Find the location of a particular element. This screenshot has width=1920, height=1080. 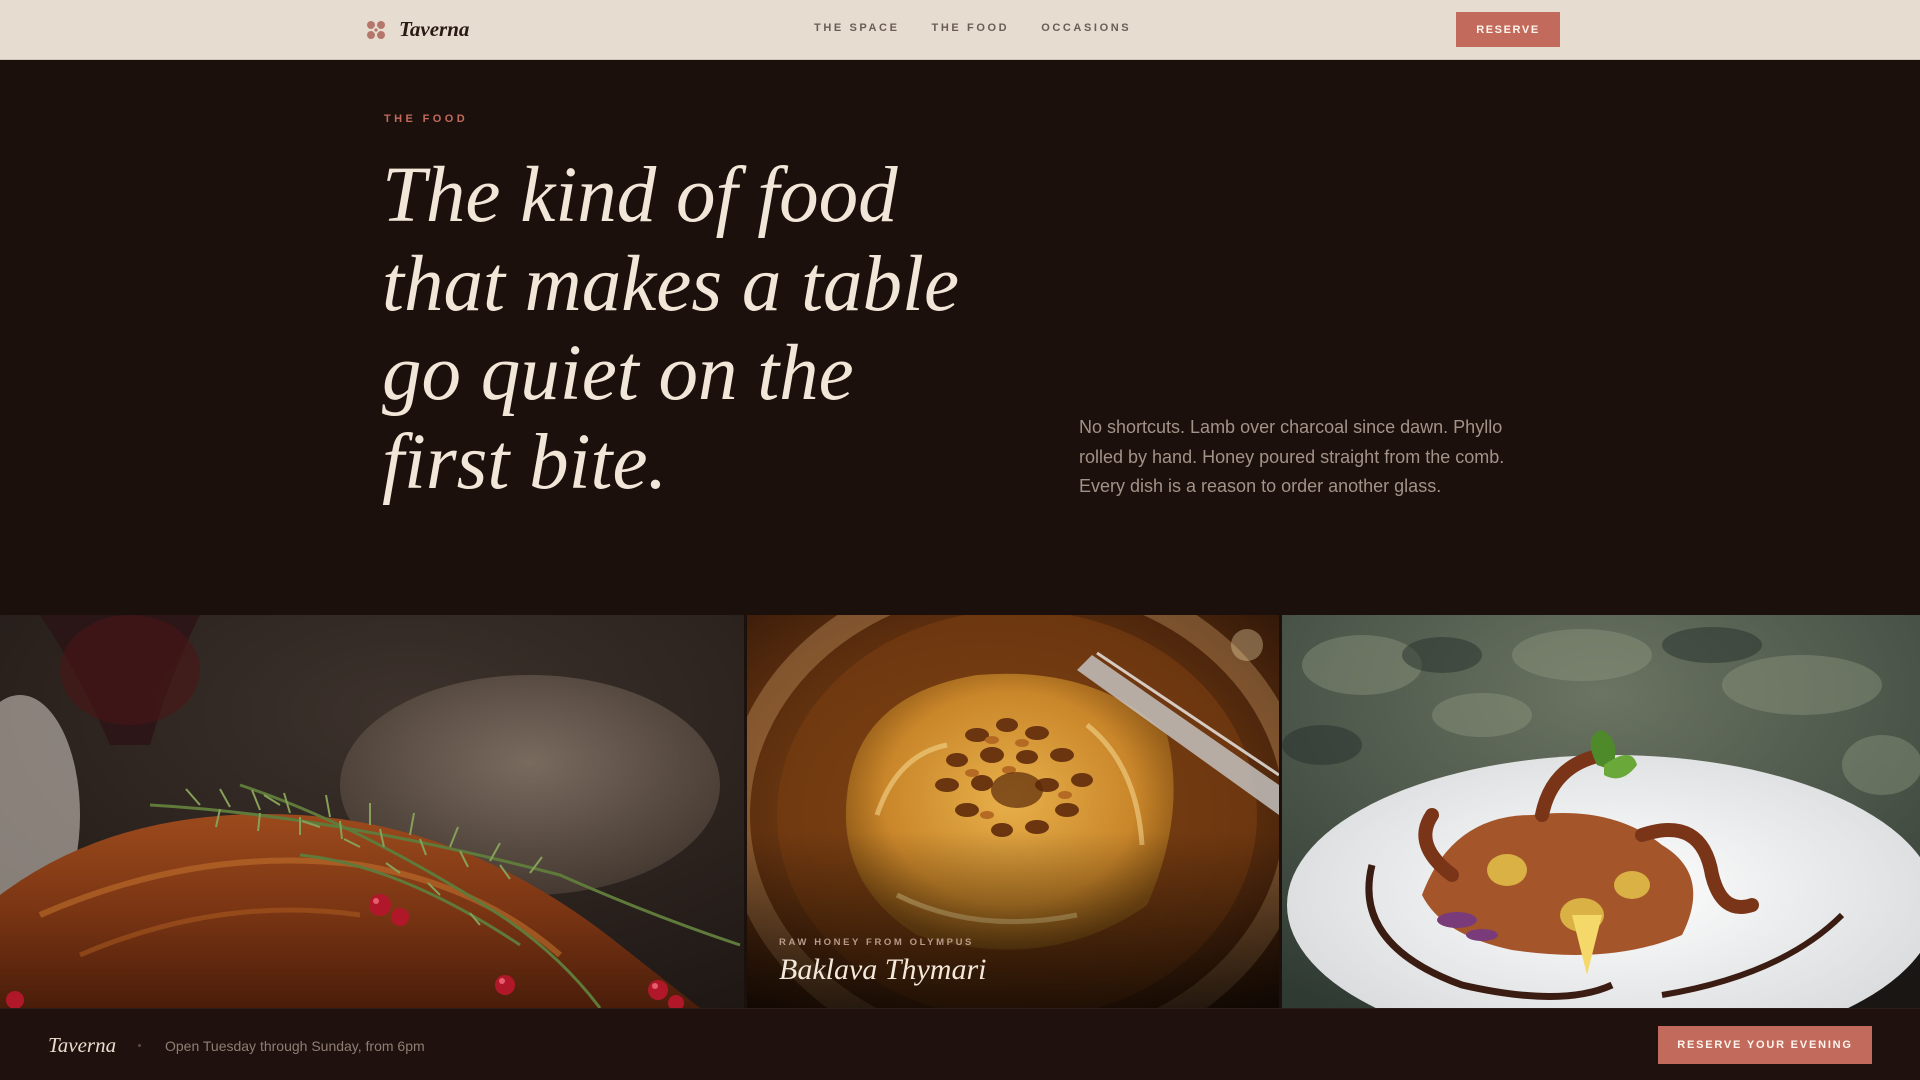

gallery-photo-octopus is located at coordinates (1601, 811).